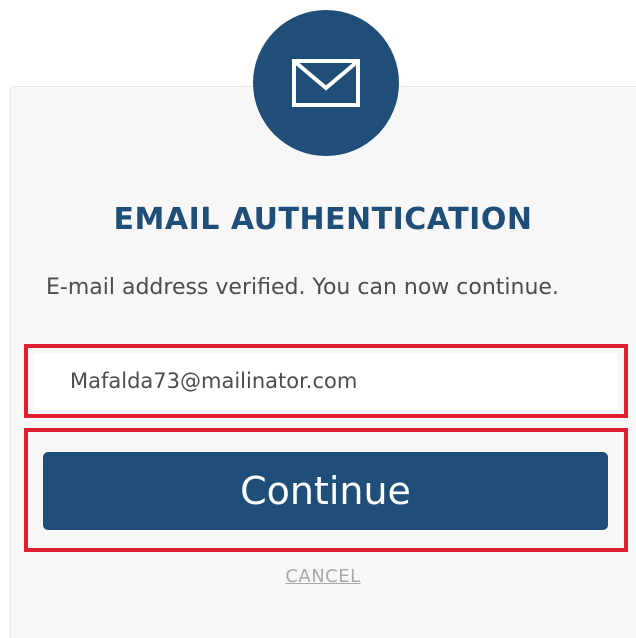 This screenshot has width=636, height=638. What do you see at coordinates (323, 576) in the screenshot?
I see `cancel-link: CANCEL` at bounding box center [323, 576].